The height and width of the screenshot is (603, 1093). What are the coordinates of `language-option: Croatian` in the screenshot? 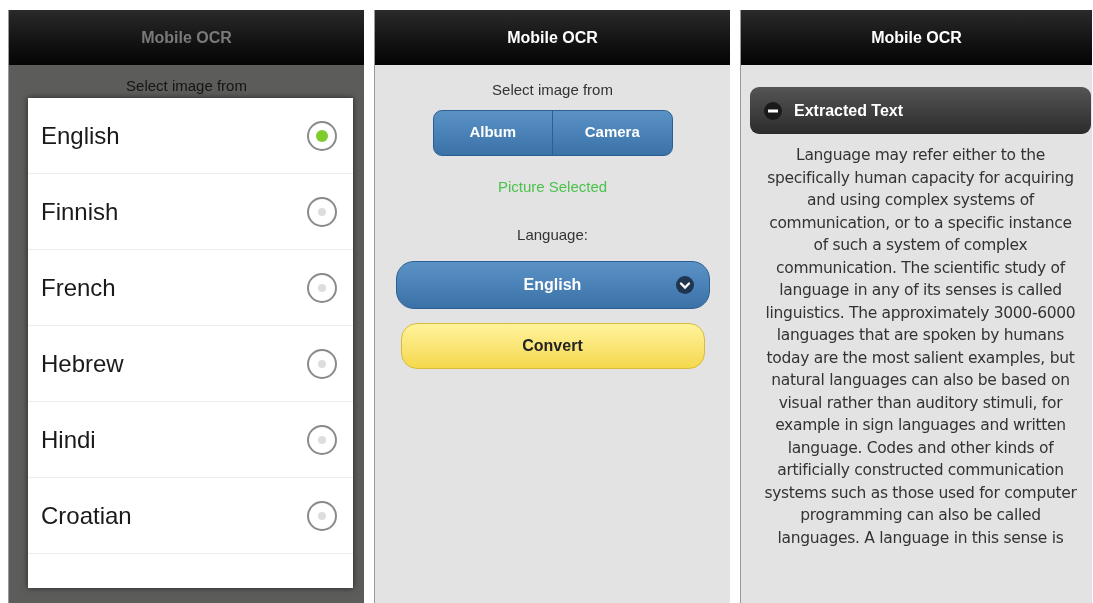 It's located at (190, 516).